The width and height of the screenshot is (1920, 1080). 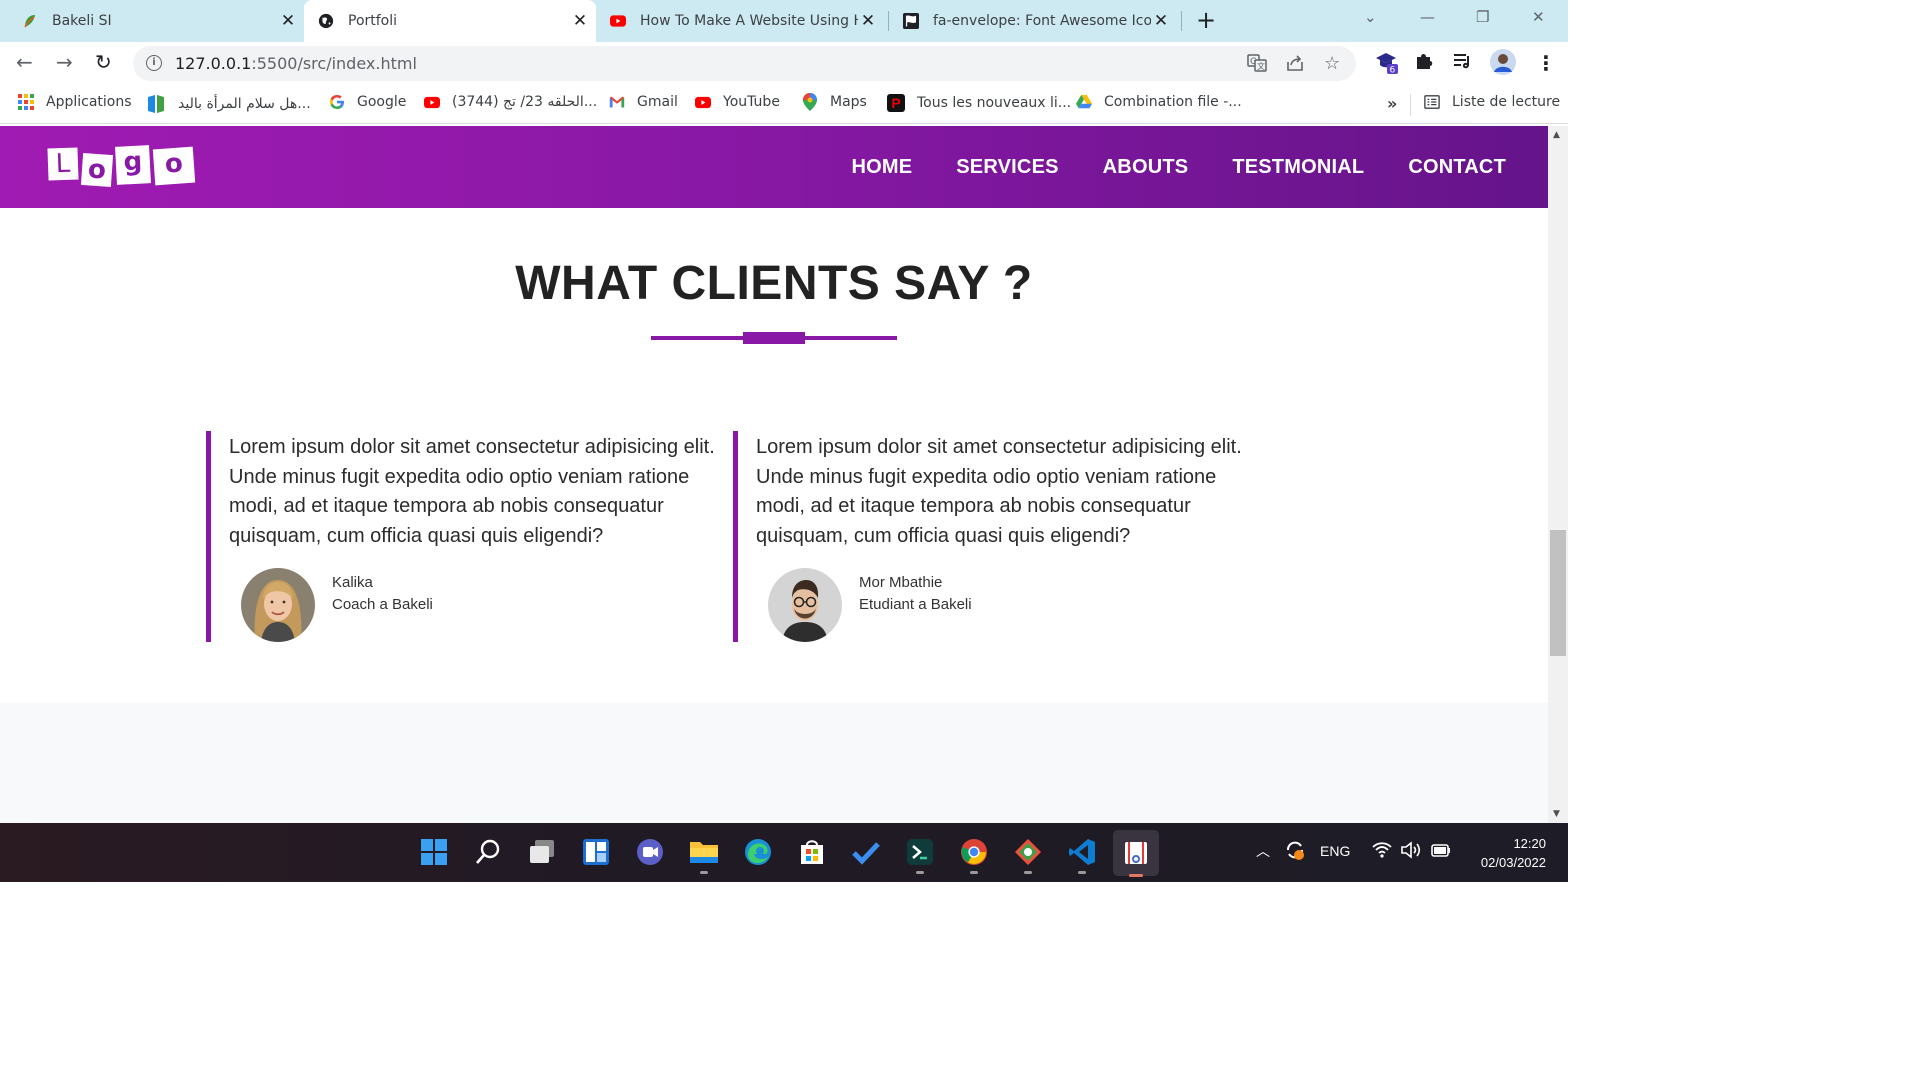 What do you see at coordinates (1295, 65) in the screenshot?
I see `share-icon` at bounding box center [1295, 65].